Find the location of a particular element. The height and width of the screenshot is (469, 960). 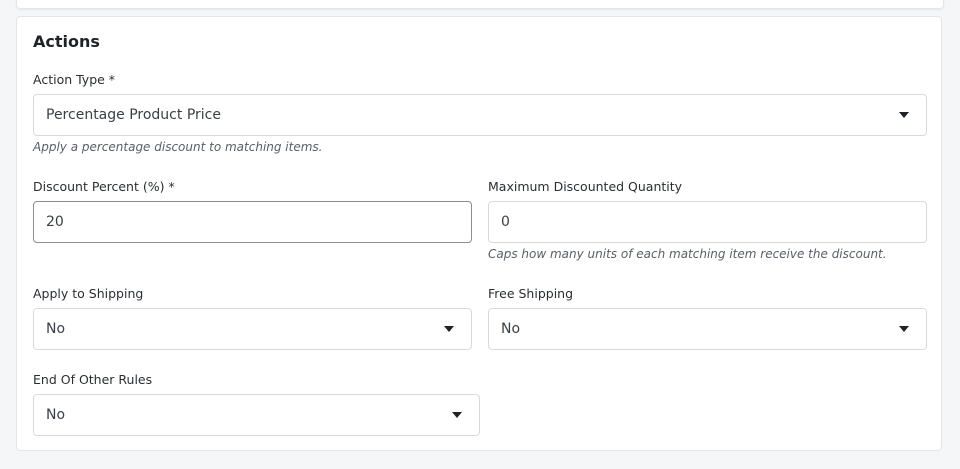

apply-to-shipping-value: No is located at coordinates (56, 329).